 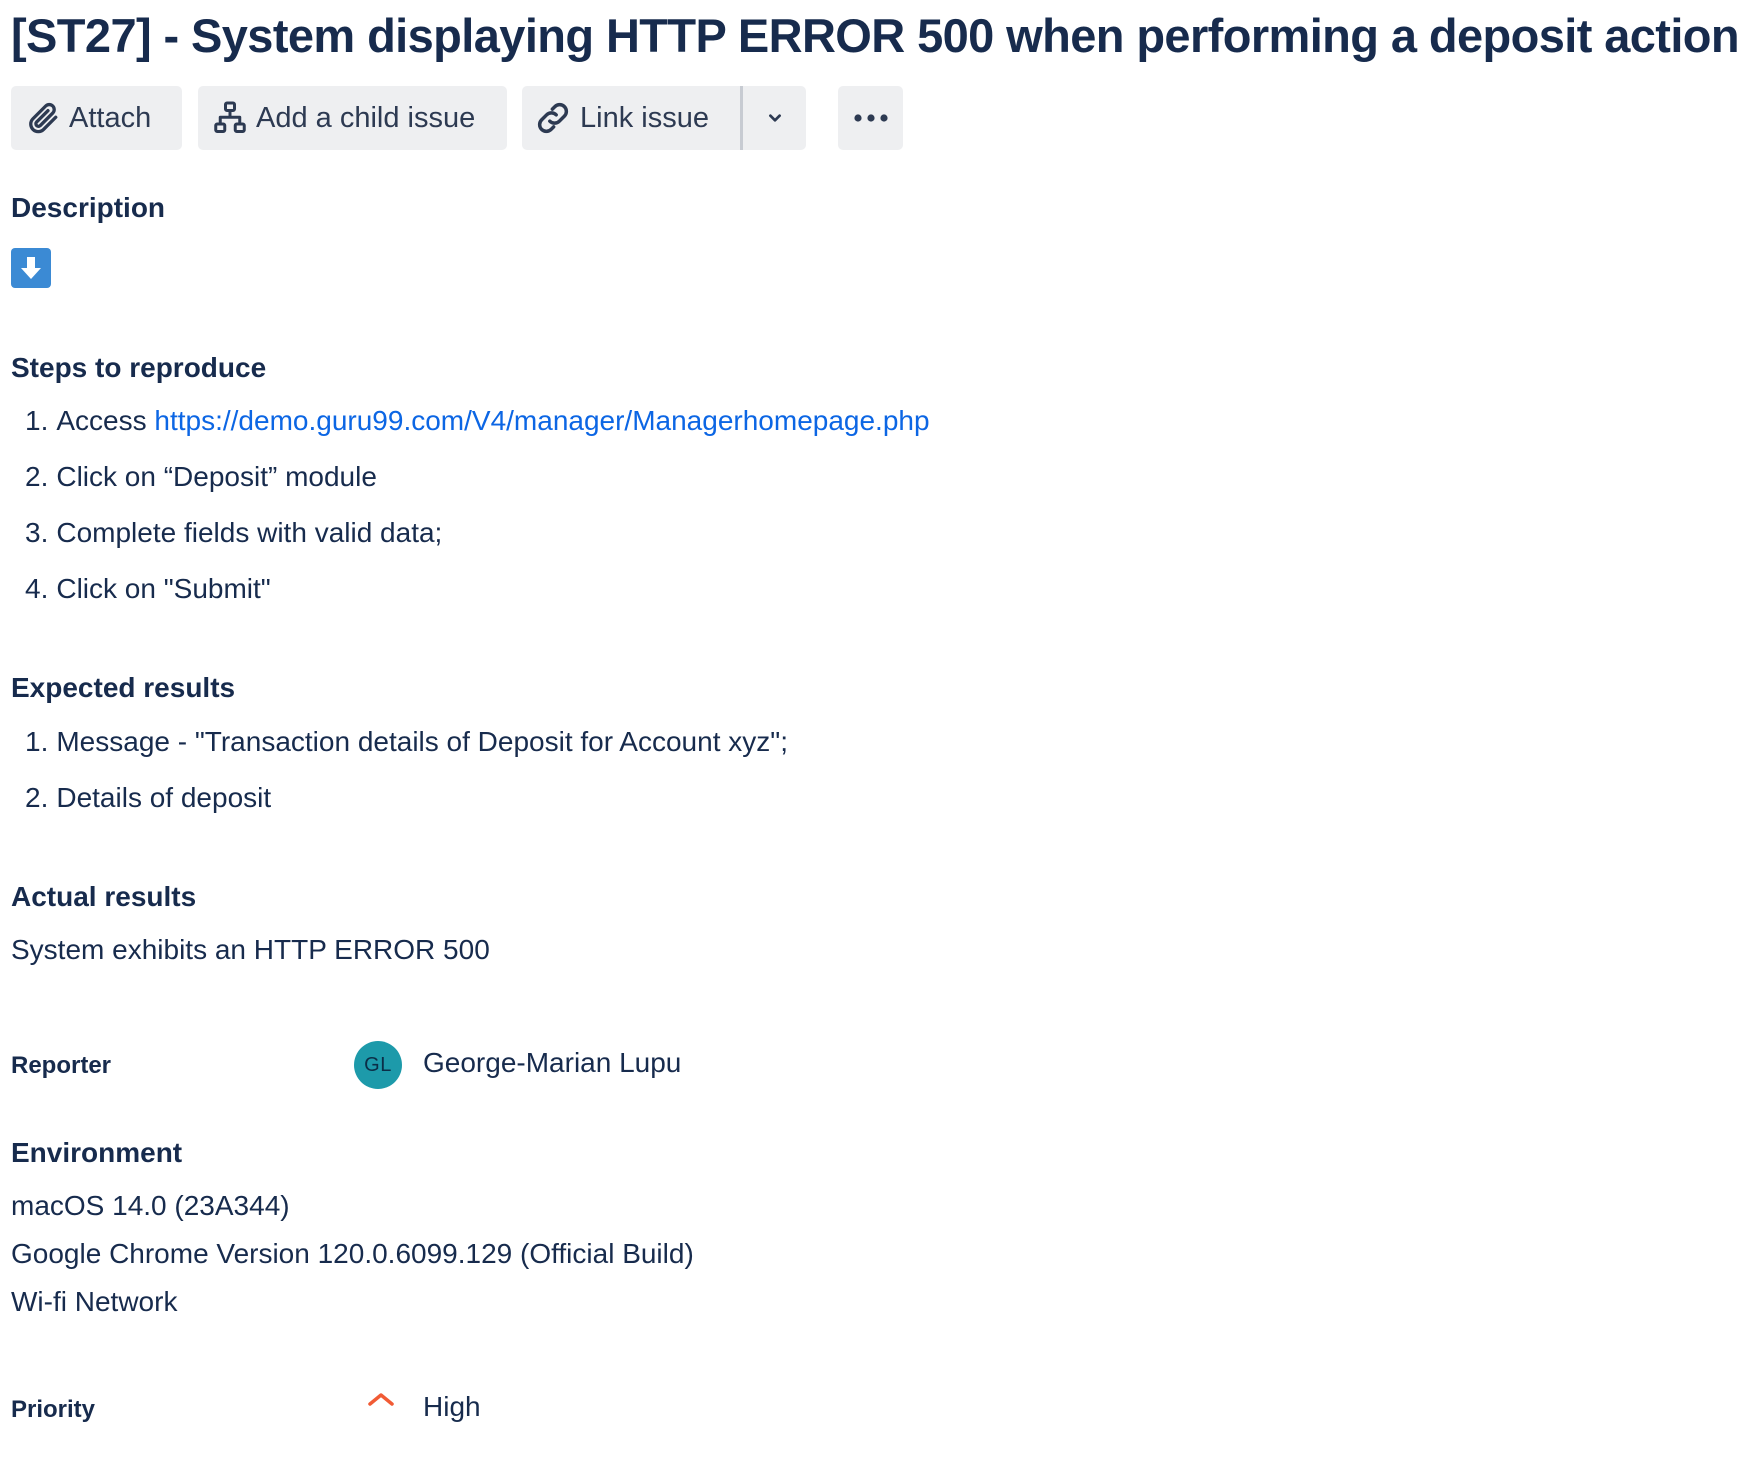 What do you see at coordinates (552, 1063) in the screenshot?
I see `reporter-name: George-Marian Lupu` at bounding box center [552, 1063].